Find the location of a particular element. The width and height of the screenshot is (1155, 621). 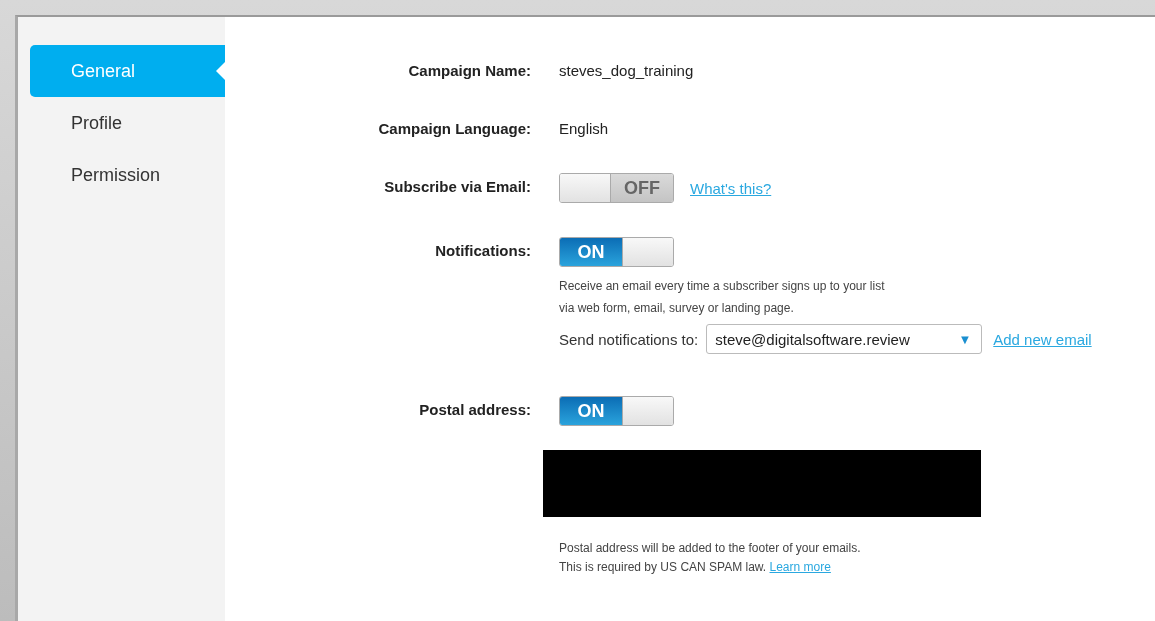

sidebar-tab: Permission is located at coordinates (127, 175).